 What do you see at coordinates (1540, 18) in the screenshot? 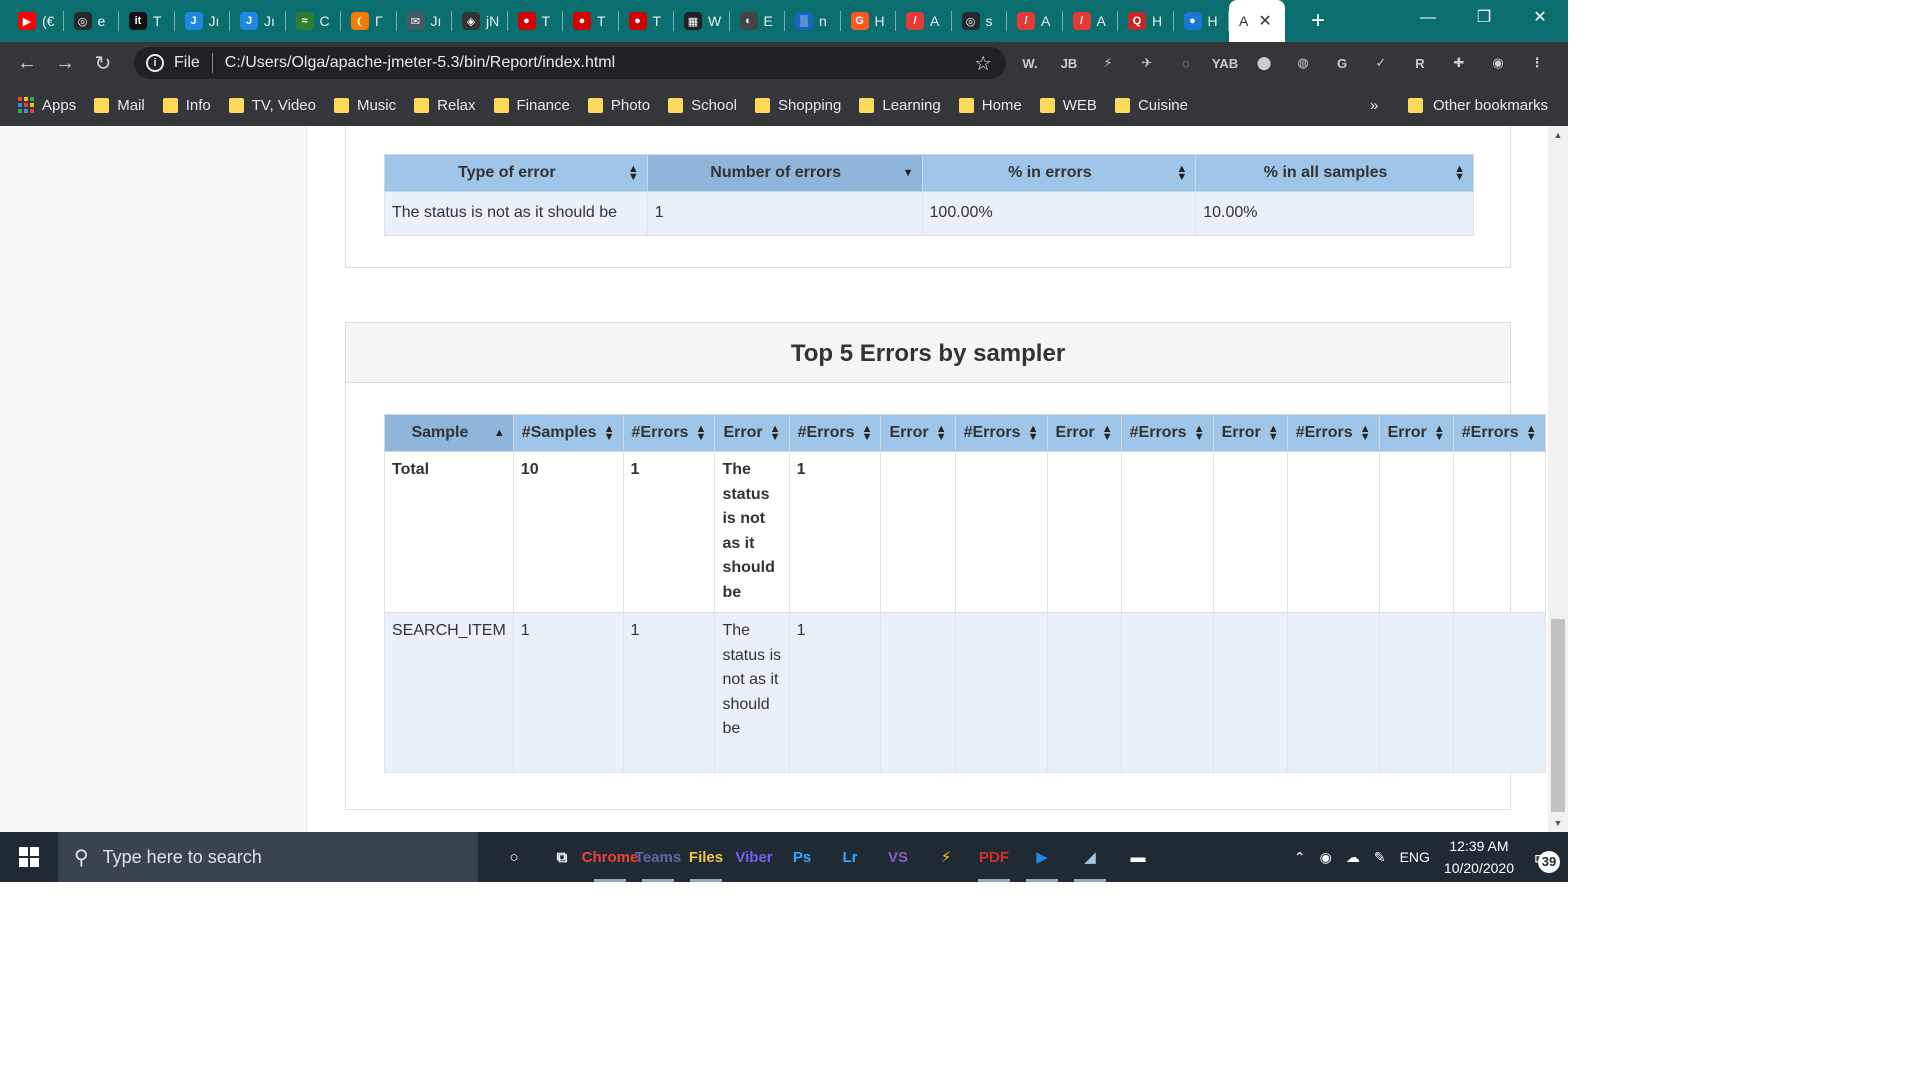
I see `close-window-button: ✕` at bounding box center [1540, 18].